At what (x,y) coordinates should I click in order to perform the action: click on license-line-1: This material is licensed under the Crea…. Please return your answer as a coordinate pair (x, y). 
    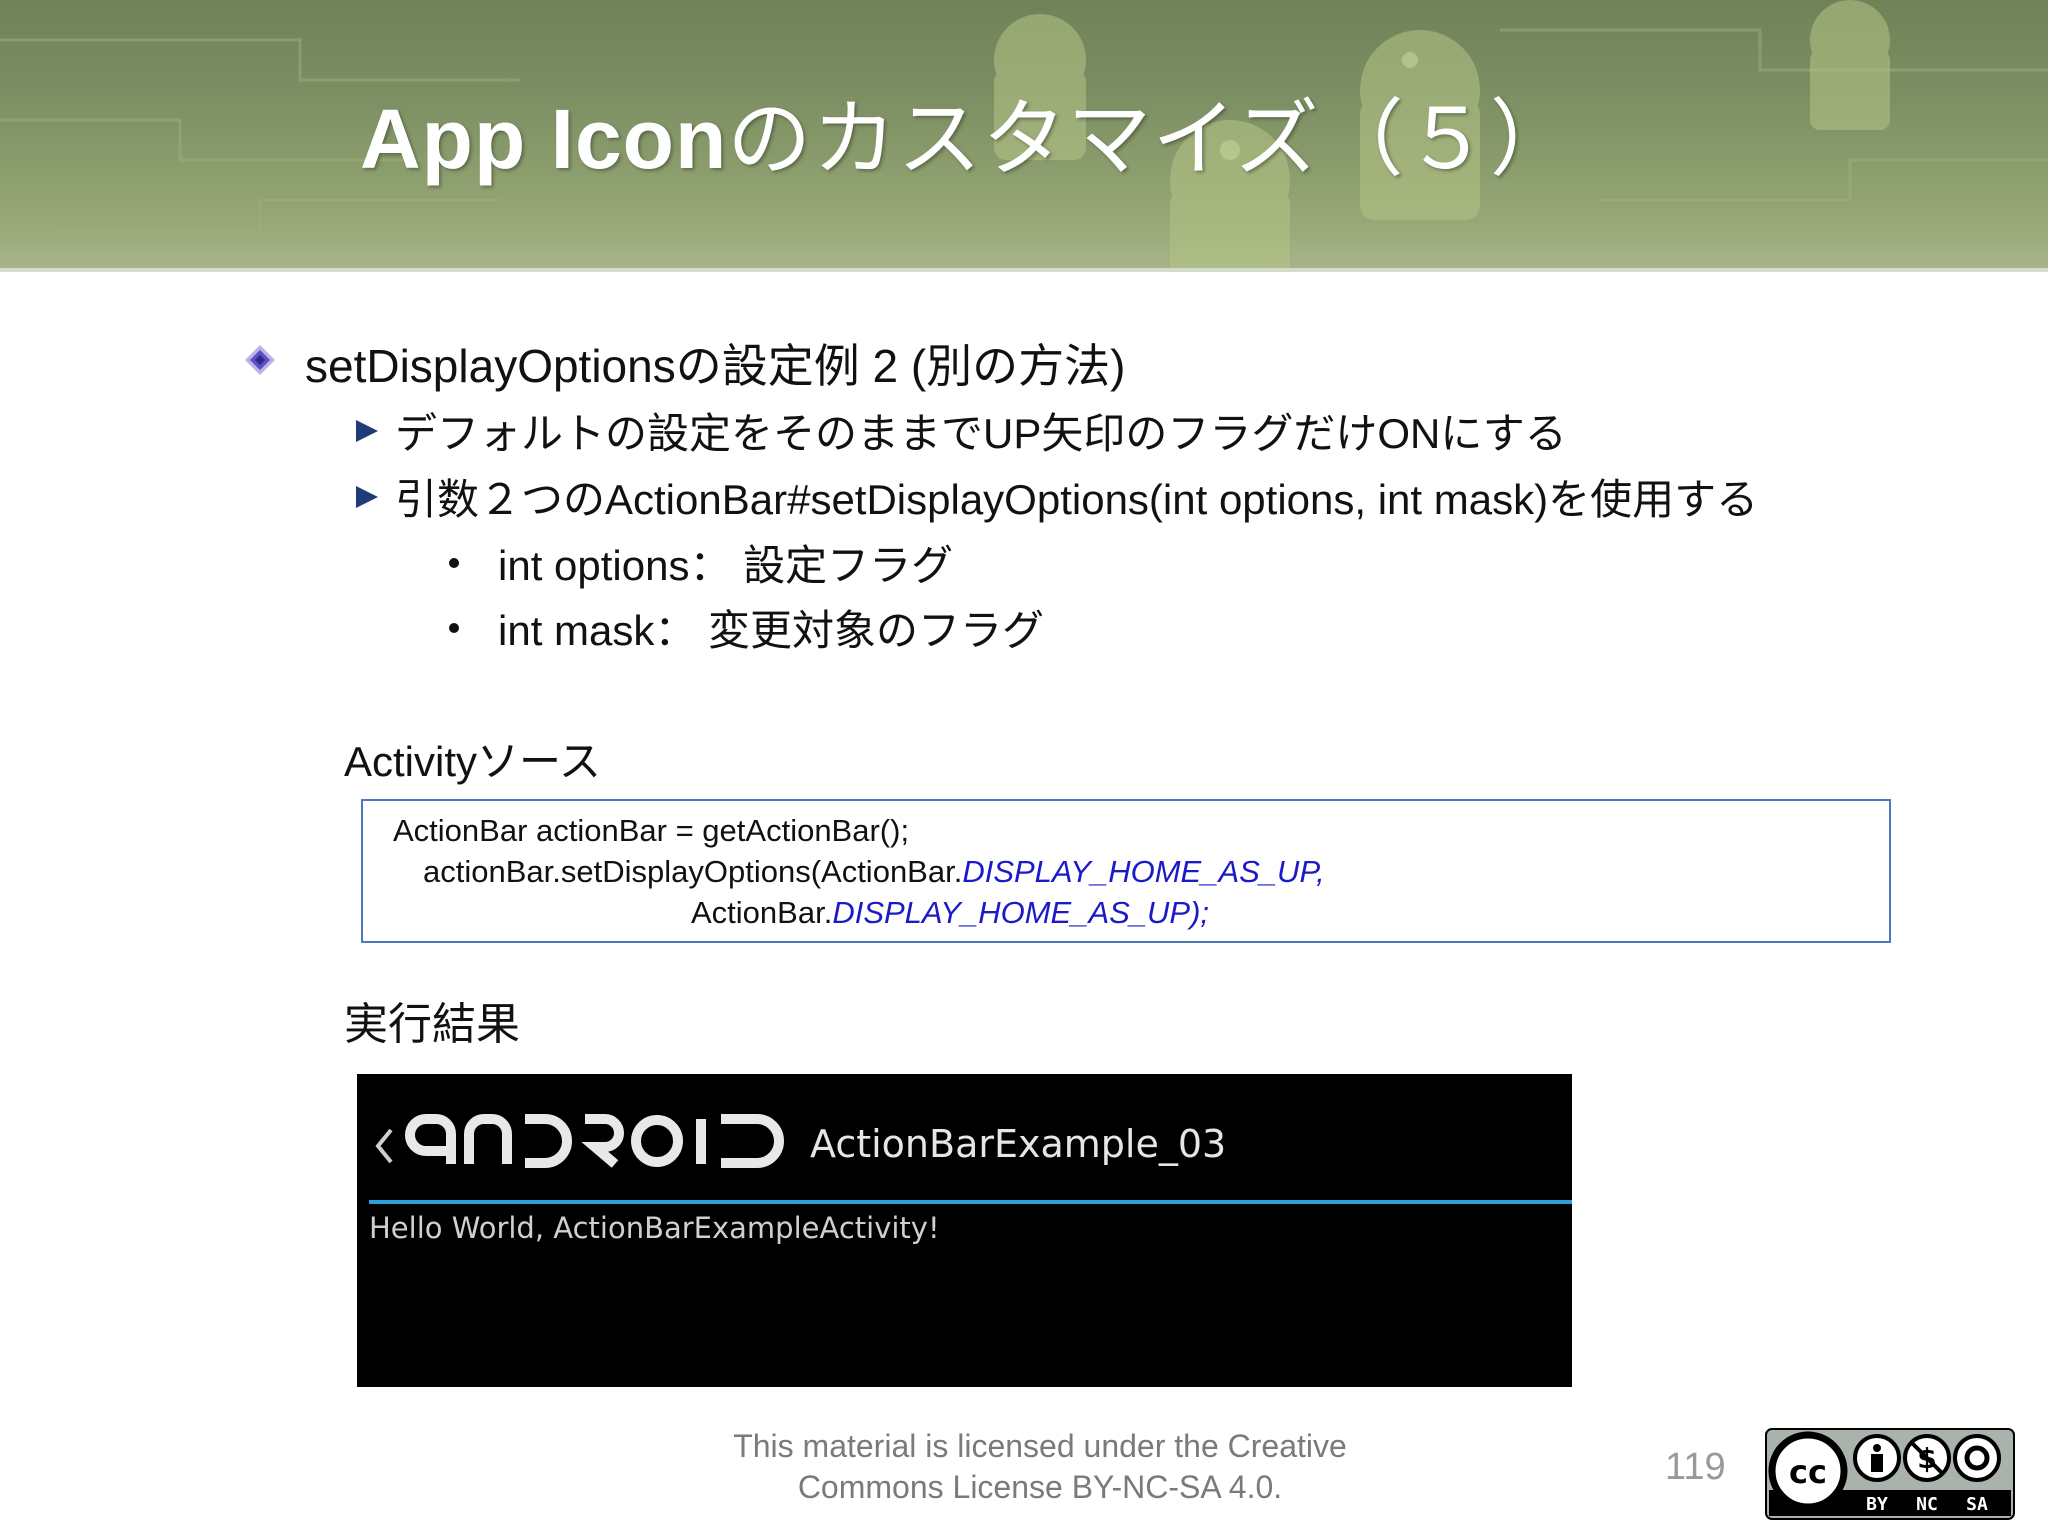
    Looking at the image, I should click on (1040, 1446).